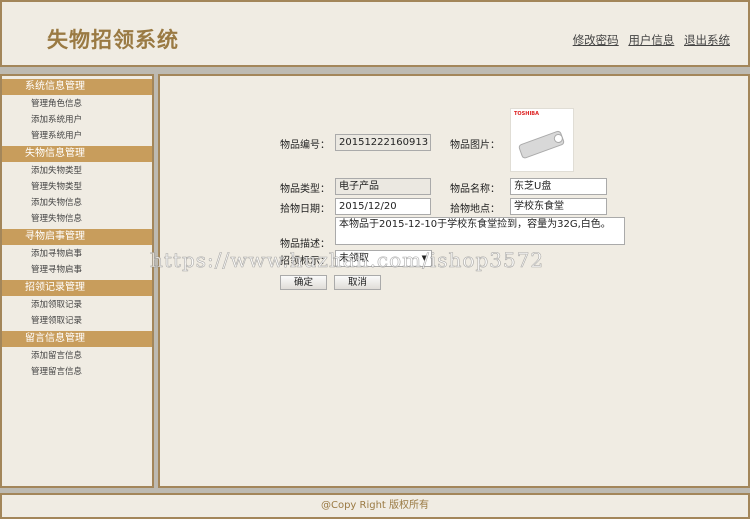 This screenshot has height=519, width=750. What do you see at coordinates (375, 506) in the screenshot?
I see `footer: @Copy Right 版权所有` at bounding box center [375, 506].